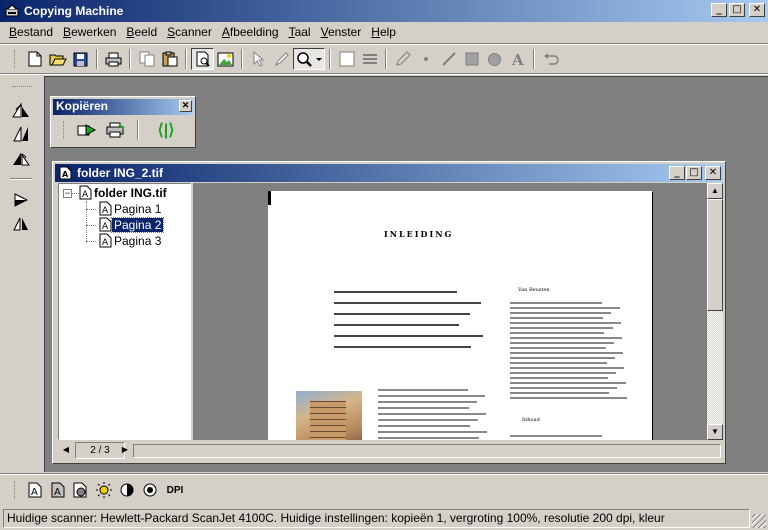  What do you see at coordinates (715, 255) in the screenshot?
I see `scroll-thumb` at bounding box center [715, 255].